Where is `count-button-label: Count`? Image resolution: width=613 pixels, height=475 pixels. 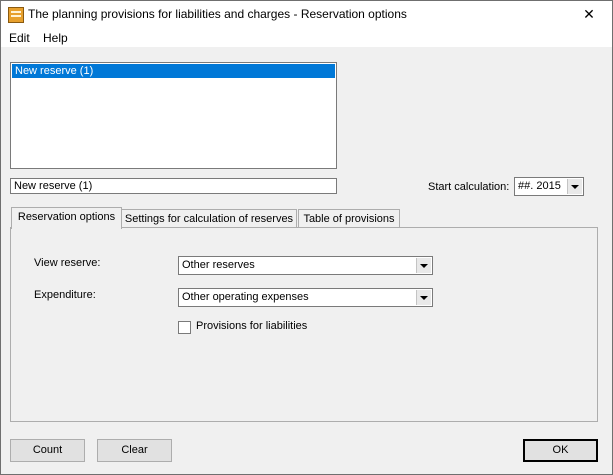
count-button-label: Count is located at coordinates (47, 450).